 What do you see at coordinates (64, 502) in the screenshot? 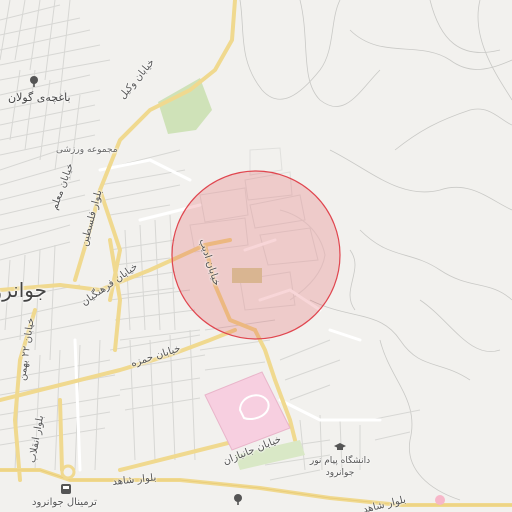
I see `poi-label-terminal: ترمینال جوانرود` at bounding box center [64, 502].